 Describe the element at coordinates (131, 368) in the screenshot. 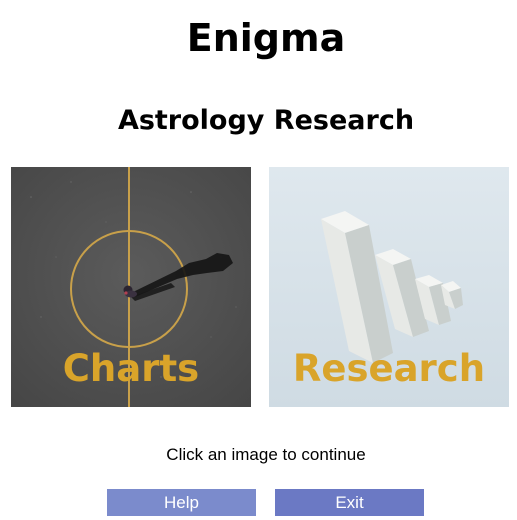

I see `charts-label: Charts` at that location.